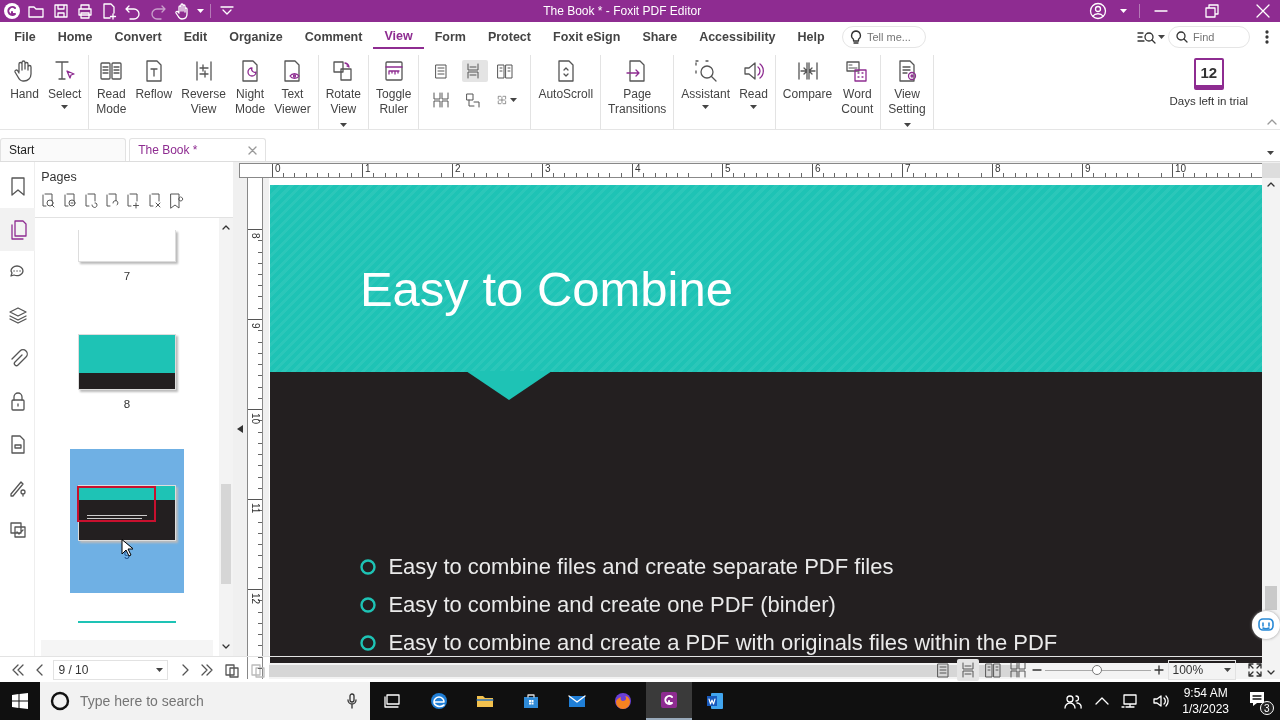  What do you see at coordinates (333, 37) in the screenshot?
I see `menu-tab: Comment` at bounding box center [333, 37].